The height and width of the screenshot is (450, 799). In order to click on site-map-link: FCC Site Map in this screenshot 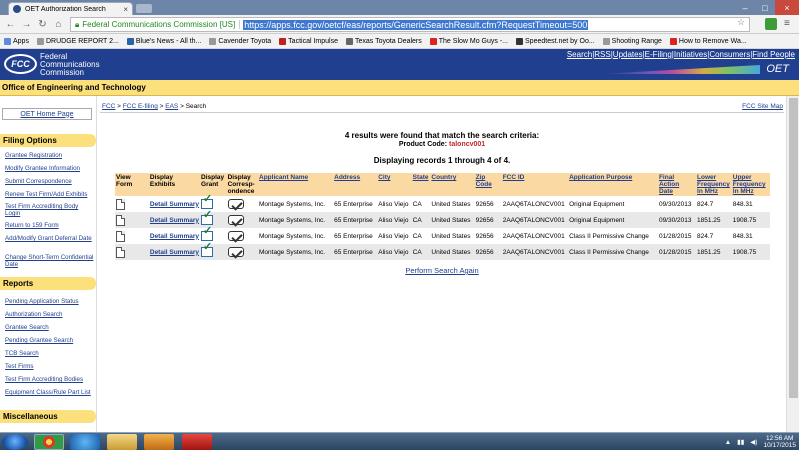, I will do `click(762, 106)`.